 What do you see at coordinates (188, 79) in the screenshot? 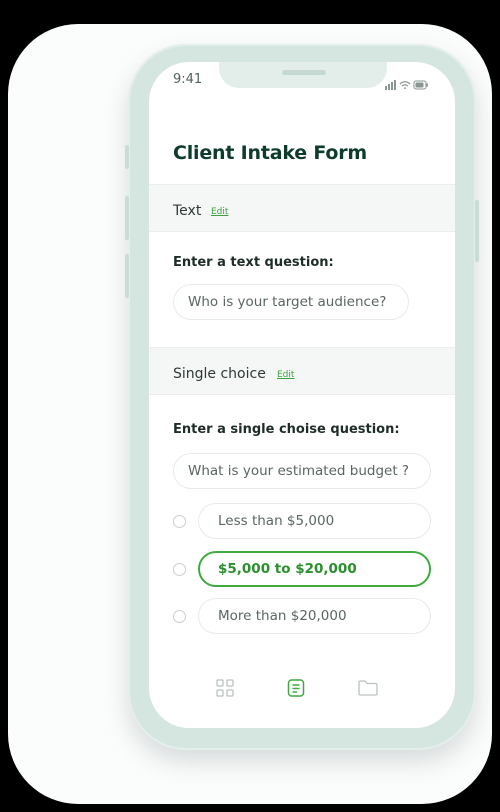
I see `status-time: 9:41` at bounding box center [188, 79].